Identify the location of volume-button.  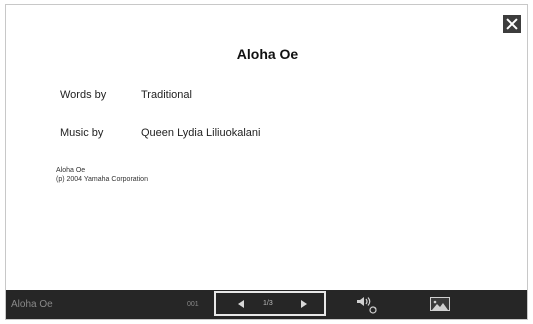
(368, 305).